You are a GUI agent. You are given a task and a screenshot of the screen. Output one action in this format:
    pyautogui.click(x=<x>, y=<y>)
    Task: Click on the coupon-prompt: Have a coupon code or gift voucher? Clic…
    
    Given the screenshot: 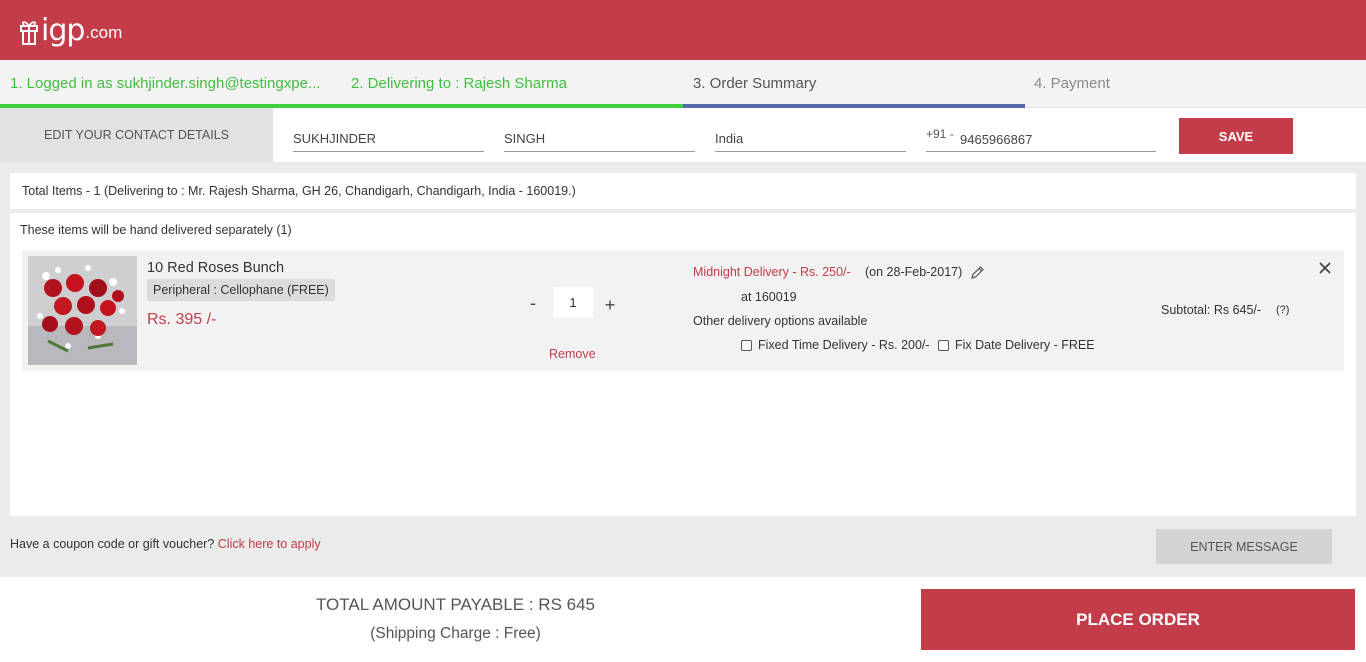 What is the action you would take?
    pyautogui.click(x=165, y=544)
    